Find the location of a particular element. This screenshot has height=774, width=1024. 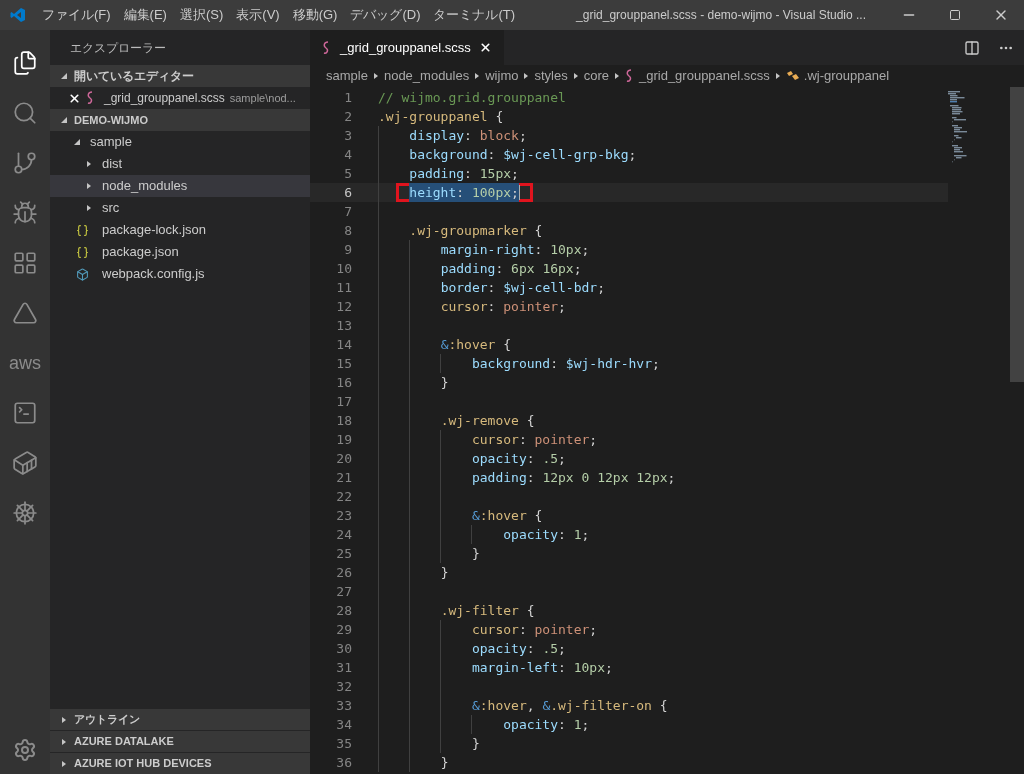

line-number: 35 is located at coordinates (343, 743).